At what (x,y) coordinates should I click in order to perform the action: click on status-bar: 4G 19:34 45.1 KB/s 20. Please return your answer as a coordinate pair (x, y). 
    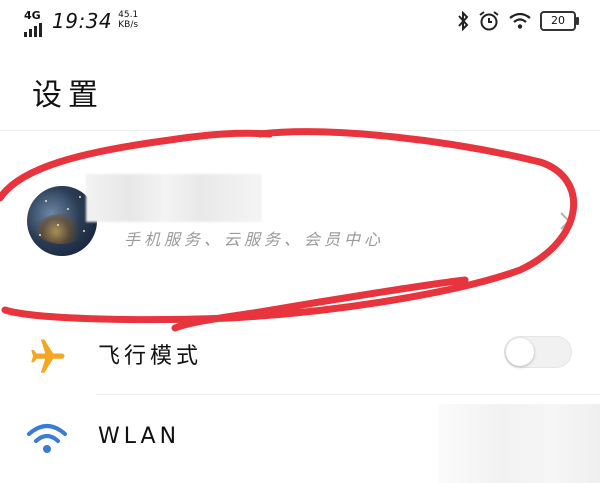
    Looking at the image, I should click on (300, 22).